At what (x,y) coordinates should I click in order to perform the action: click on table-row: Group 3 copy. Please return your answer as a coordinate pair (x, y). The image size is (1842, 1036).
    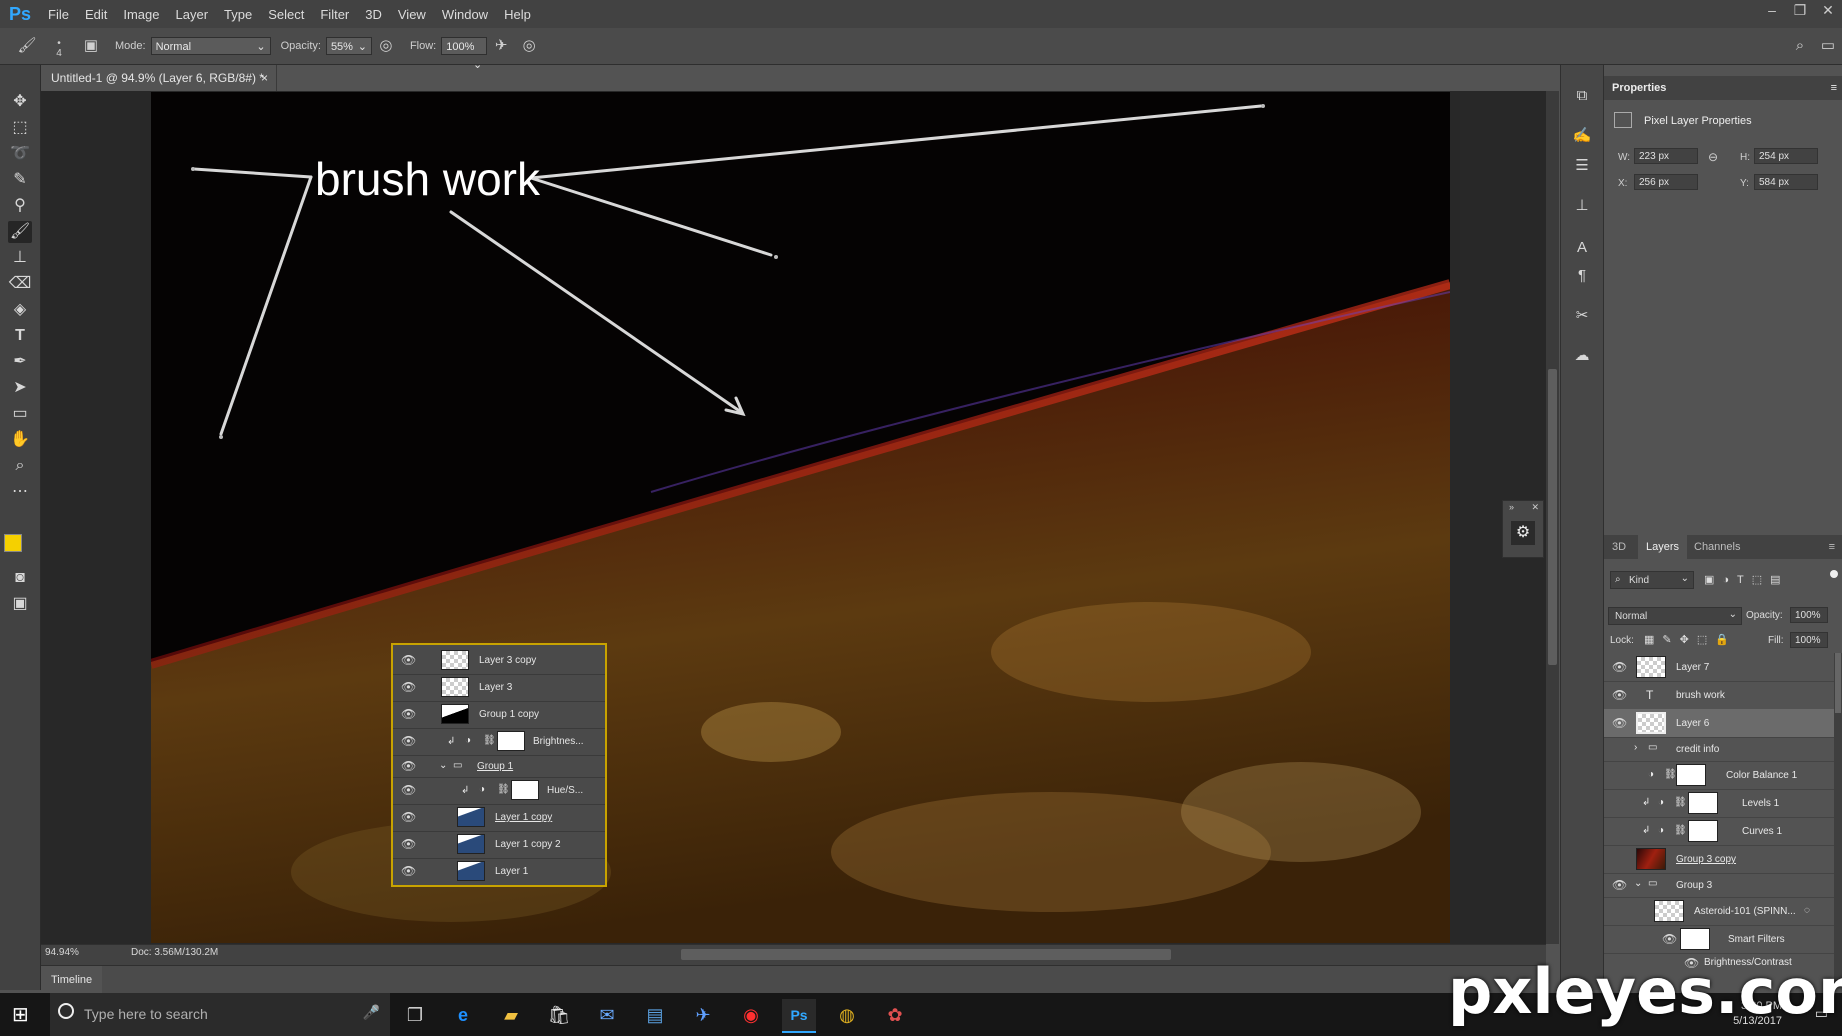
    Looking at the image, I should click on (1719, 859).